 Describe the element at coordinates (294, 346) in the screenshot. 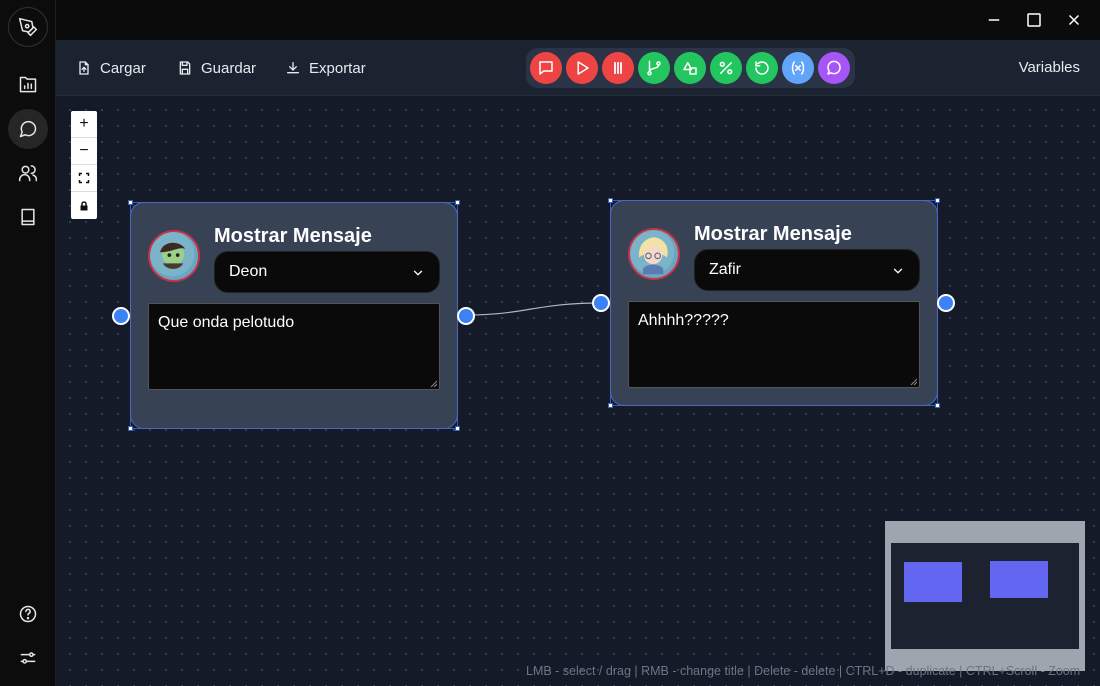

I see `message-textarea: Que onda pelotudo` at that location.